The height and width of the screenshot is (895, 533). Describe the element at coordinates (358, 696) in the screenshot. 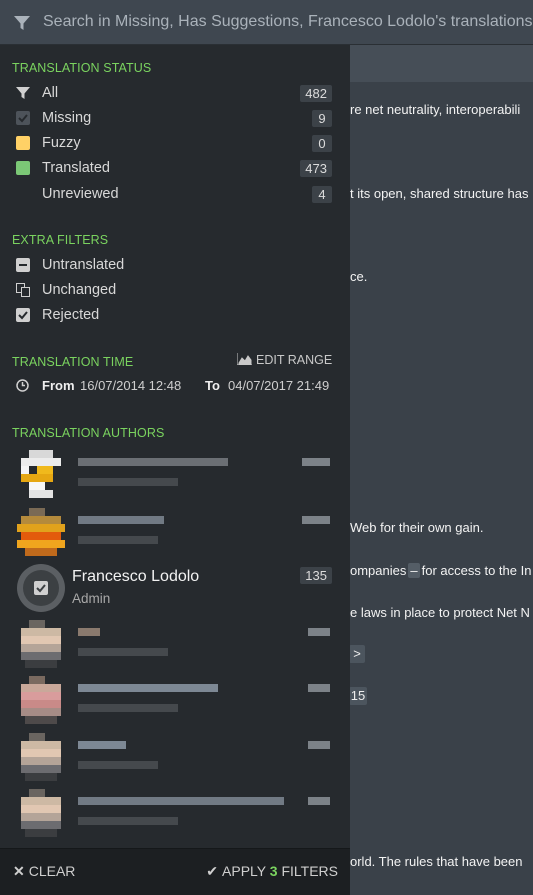

I see `placeable-badge: 15` at that location.